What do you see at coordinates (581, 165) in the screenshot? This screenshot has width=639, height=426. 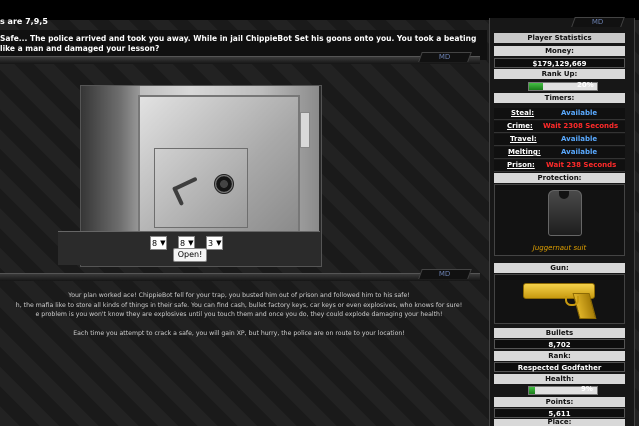 I see `timer-prison-status: Wait 238 Seconds` at bounding box center [581, 165].